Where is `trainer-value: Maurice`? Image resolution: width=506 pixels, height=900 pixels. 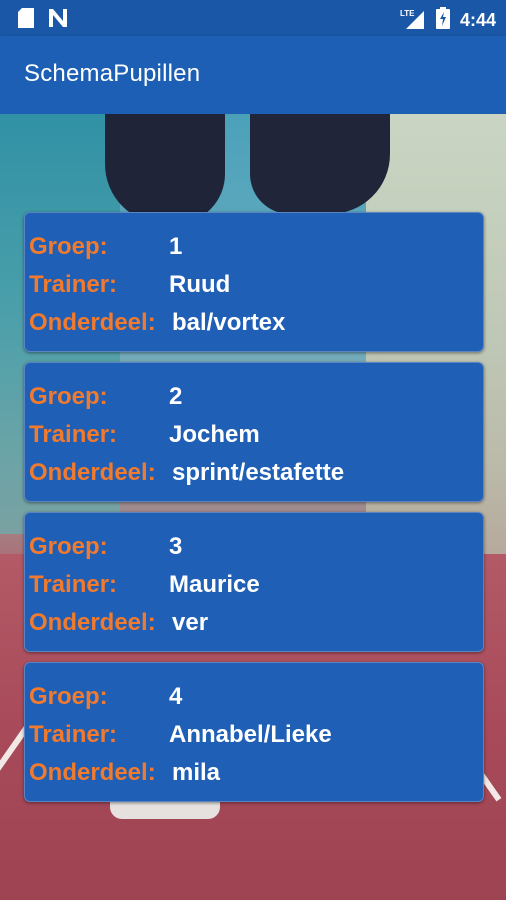 trainer-value: Maurice is located at coordinates (214, 584).